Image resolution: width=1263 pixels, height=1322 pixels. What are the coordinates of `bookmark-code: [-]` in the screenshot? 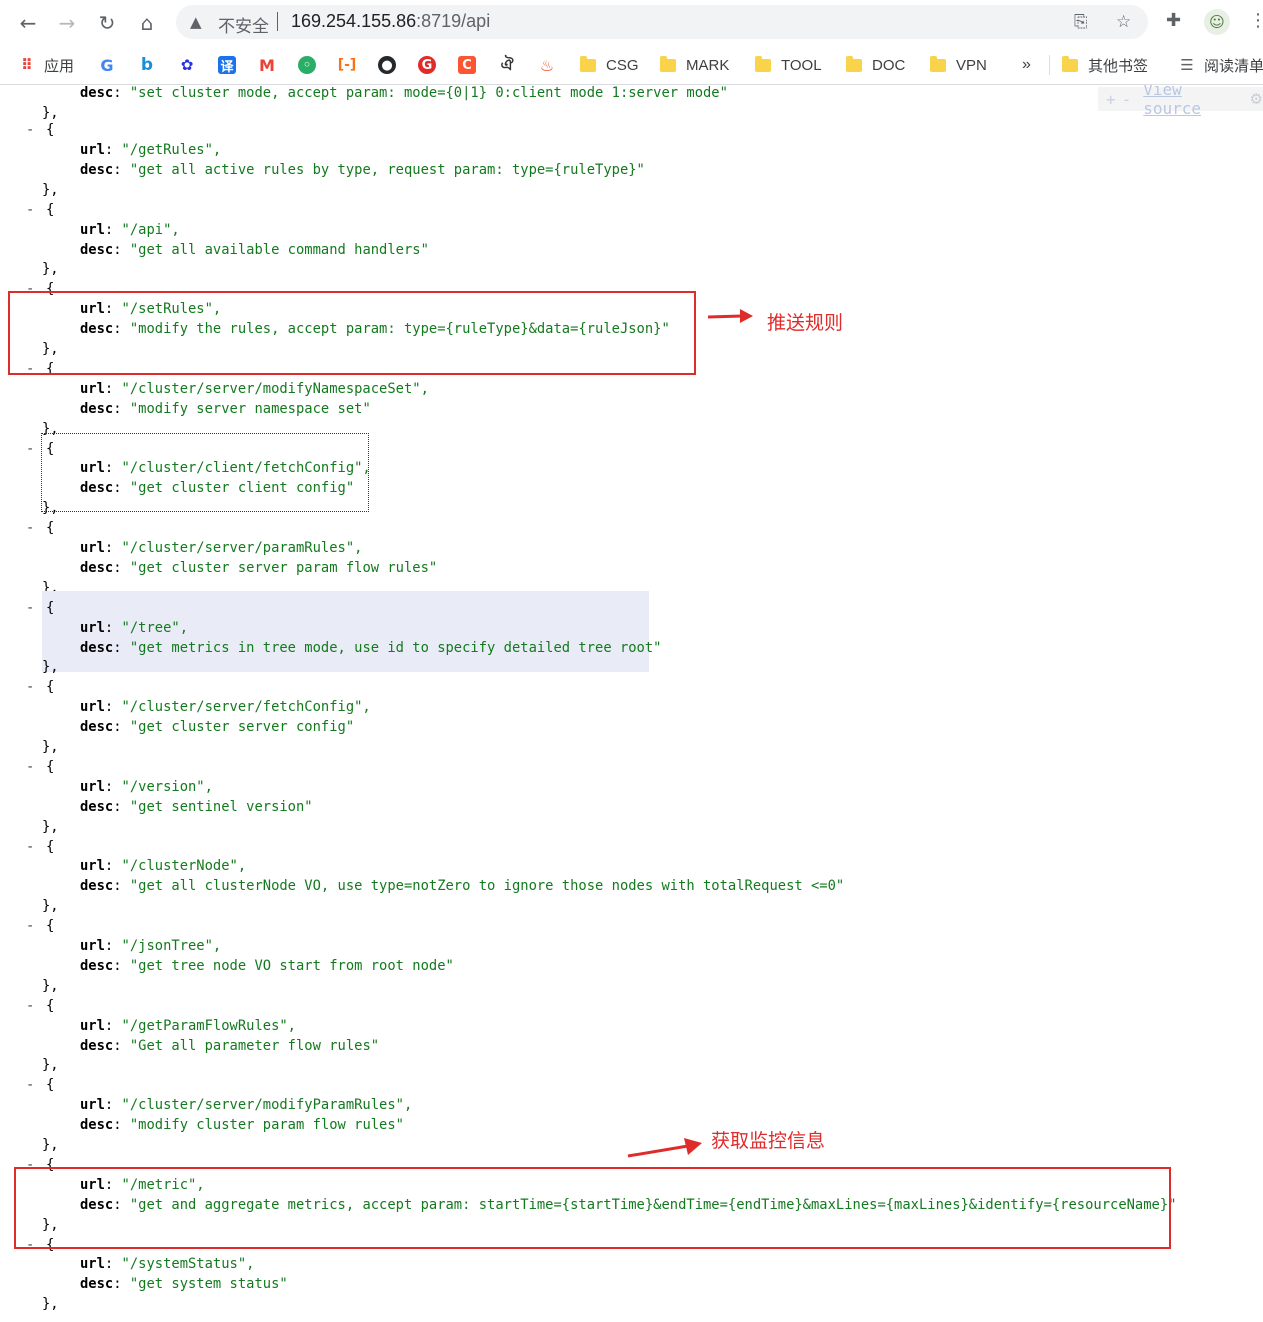 It's located at (351, 65).